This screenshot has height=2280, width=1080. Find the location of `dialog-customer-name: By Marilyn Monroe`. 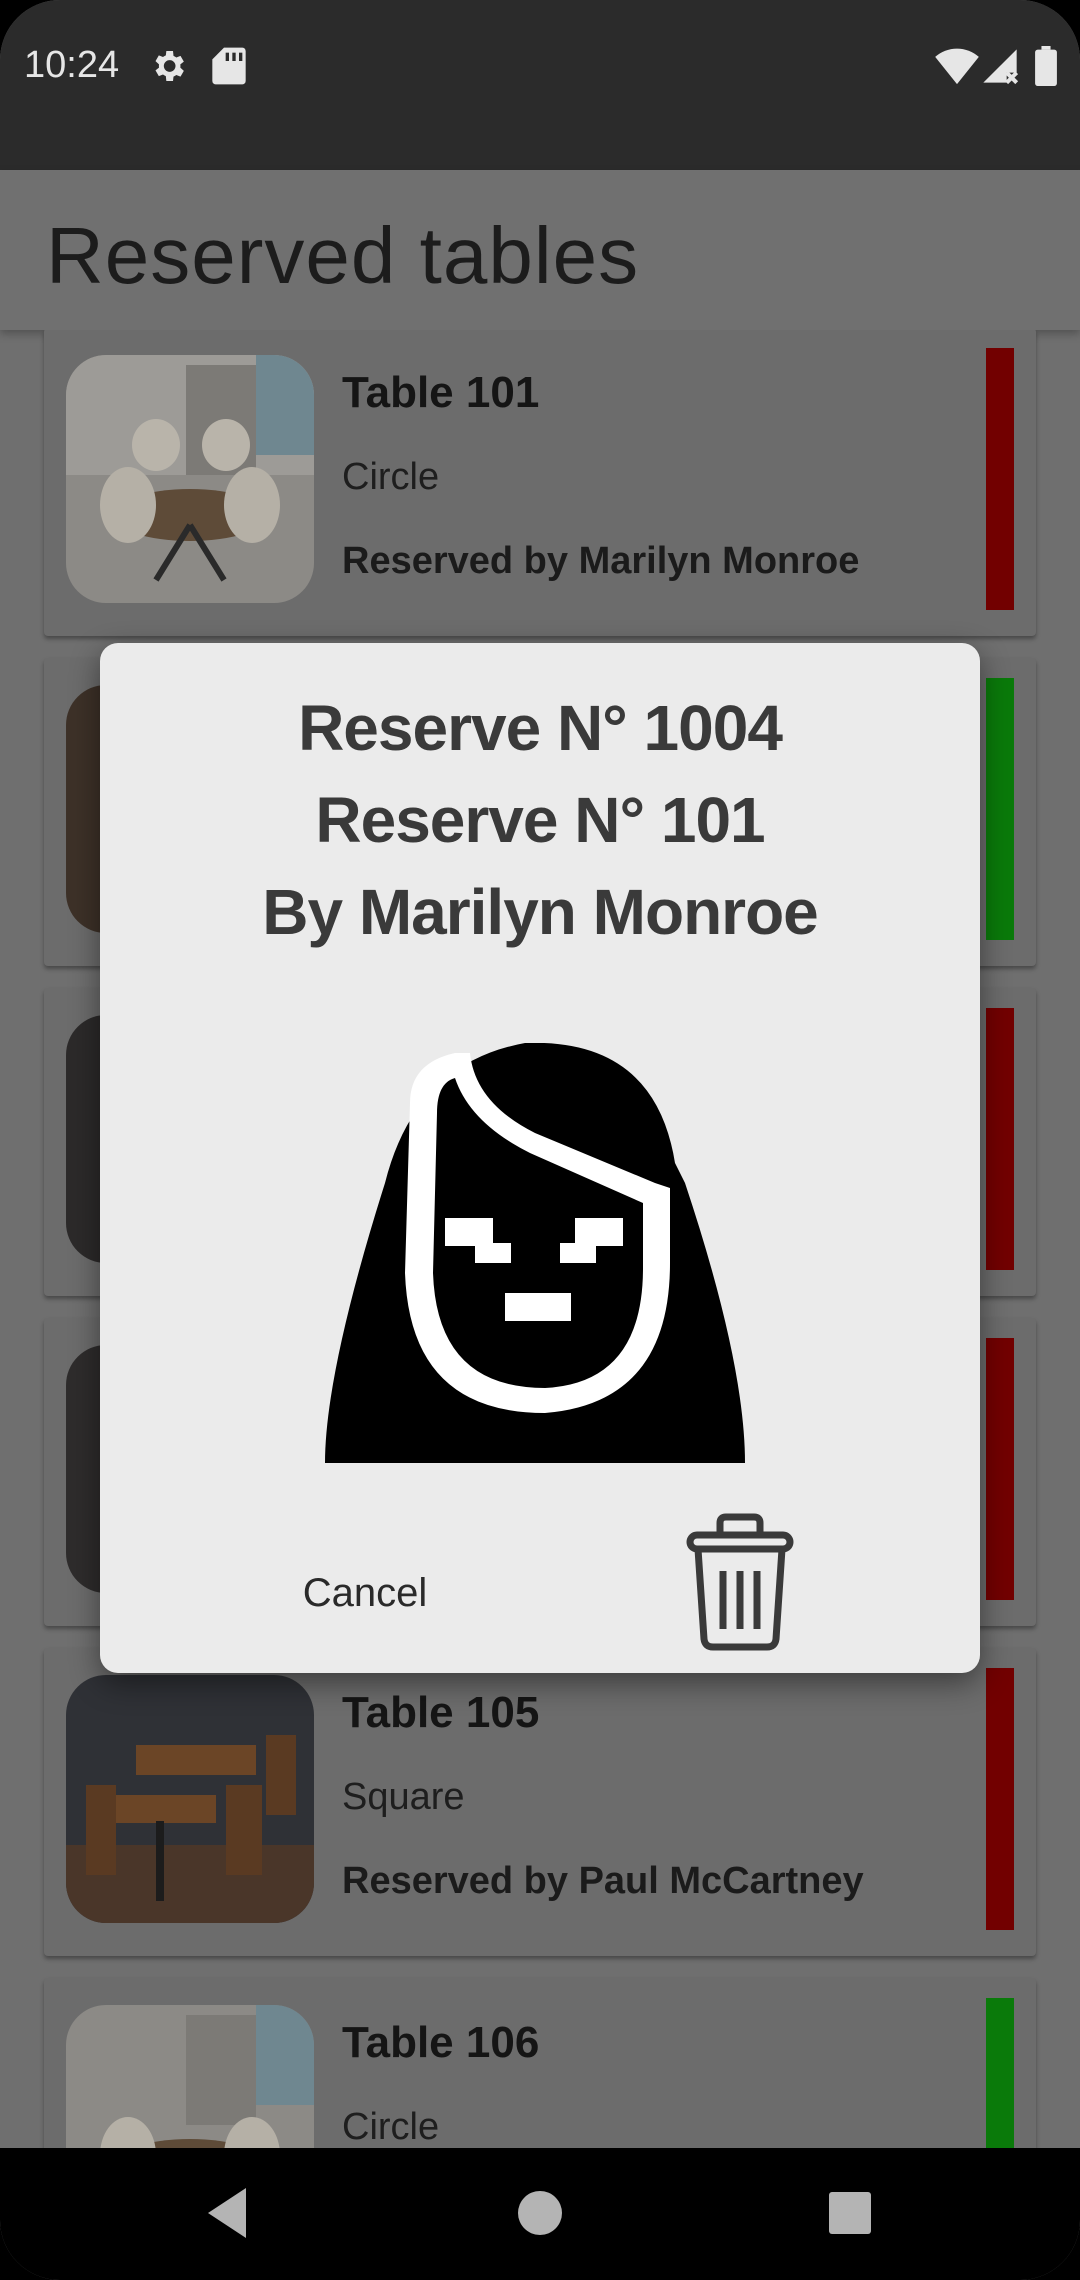

dialog-customer-name: By Marilyn Monroe is located at coordinates (540, 912).